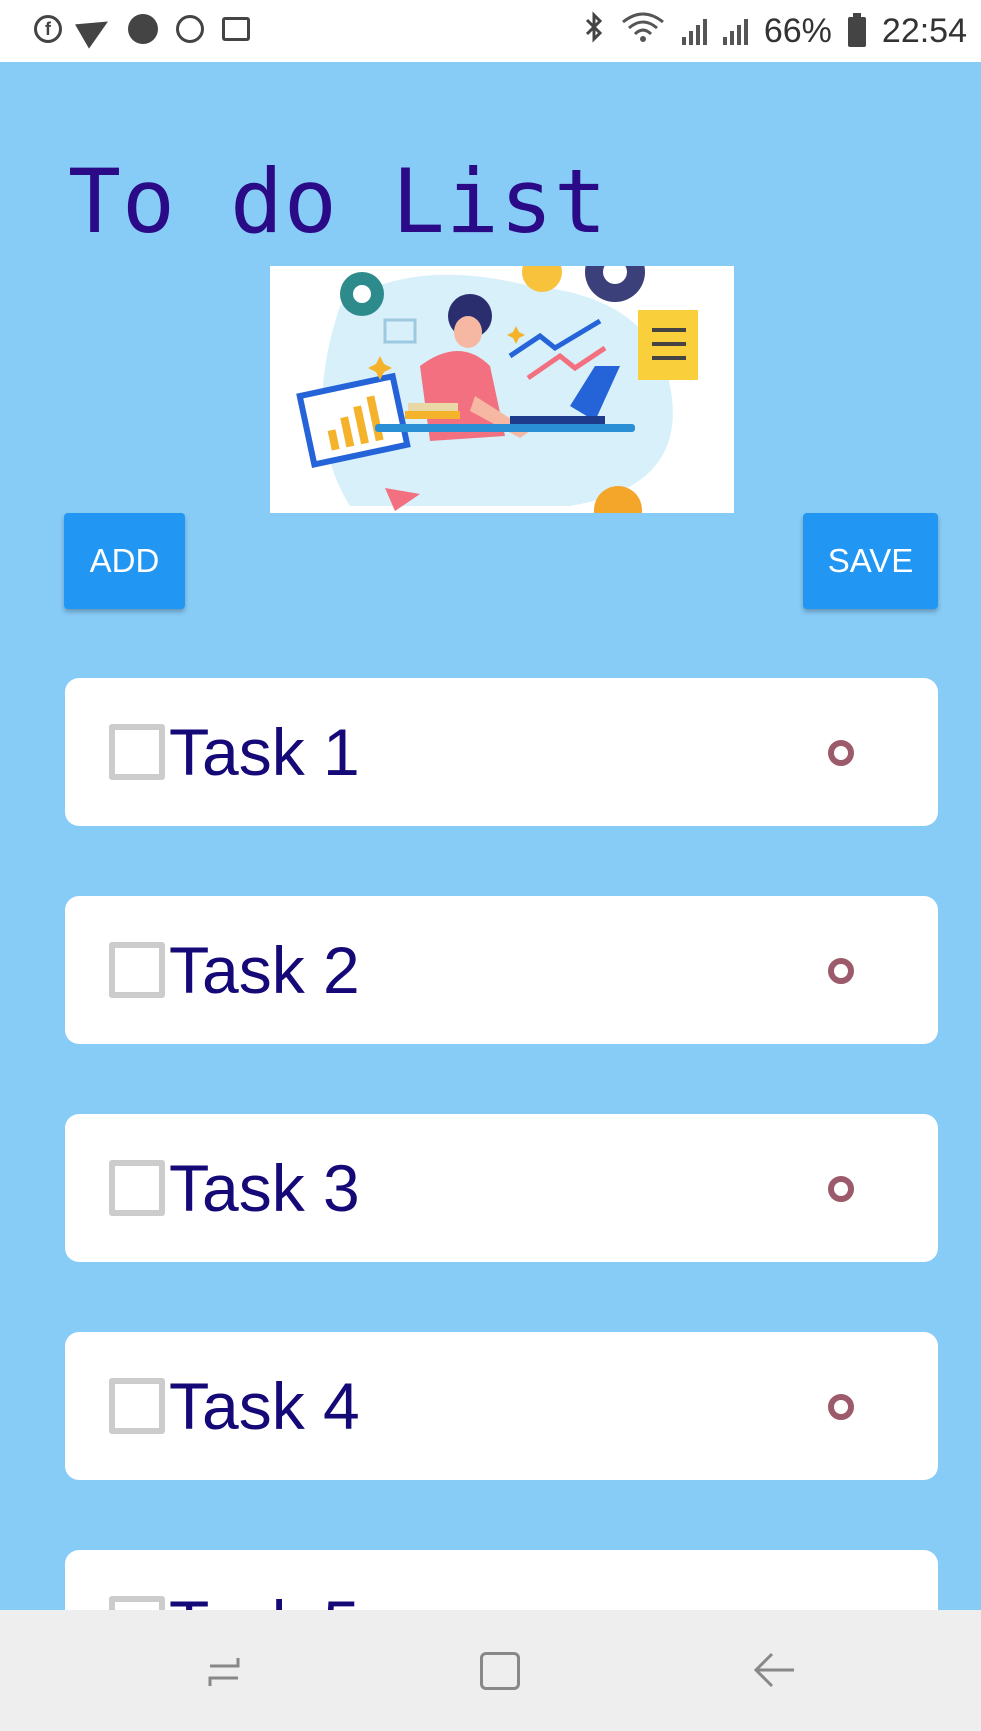 The width and height of the screenshot is (981, 1731). I want to click on telegram-icon, so click(95, 29).